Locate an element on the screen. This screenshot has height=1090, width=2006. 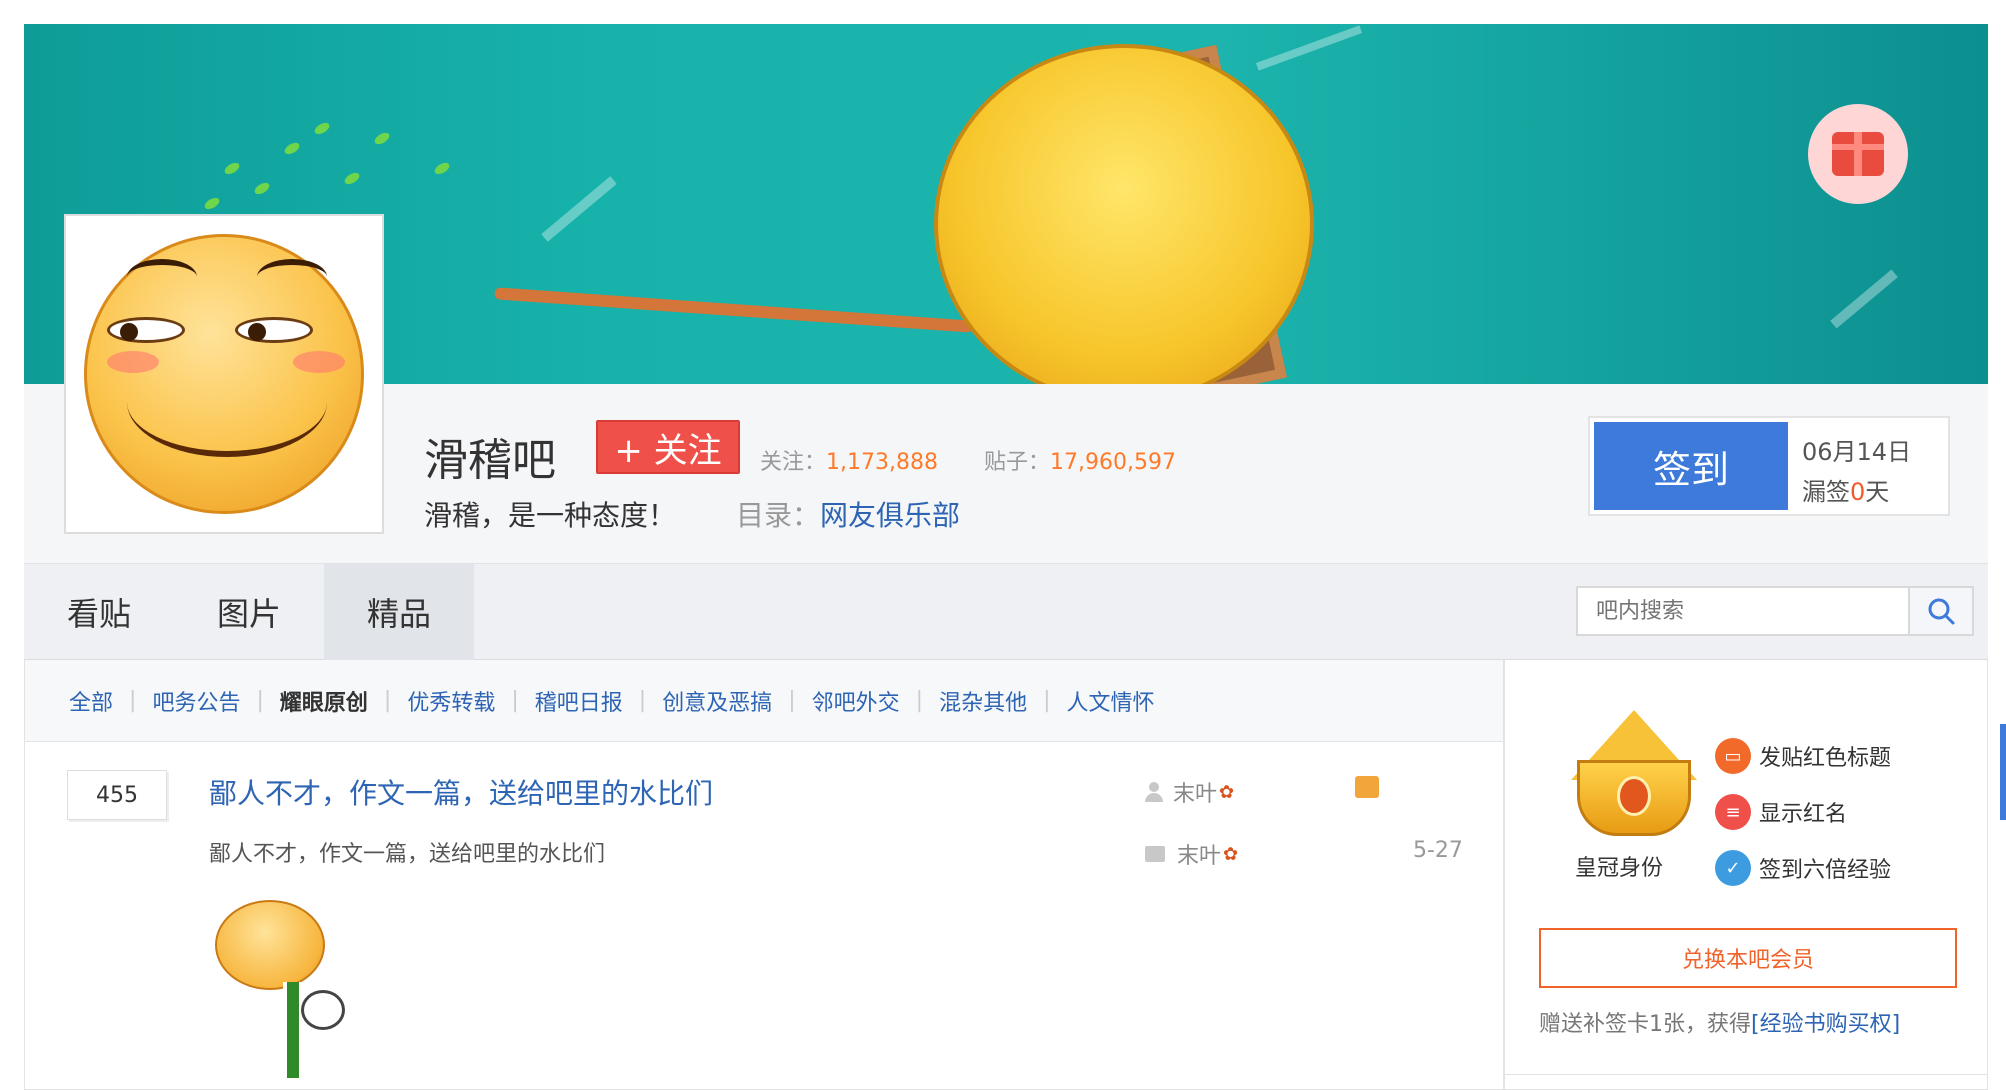
reply-count: 455 is located at coordinates (117, 795).